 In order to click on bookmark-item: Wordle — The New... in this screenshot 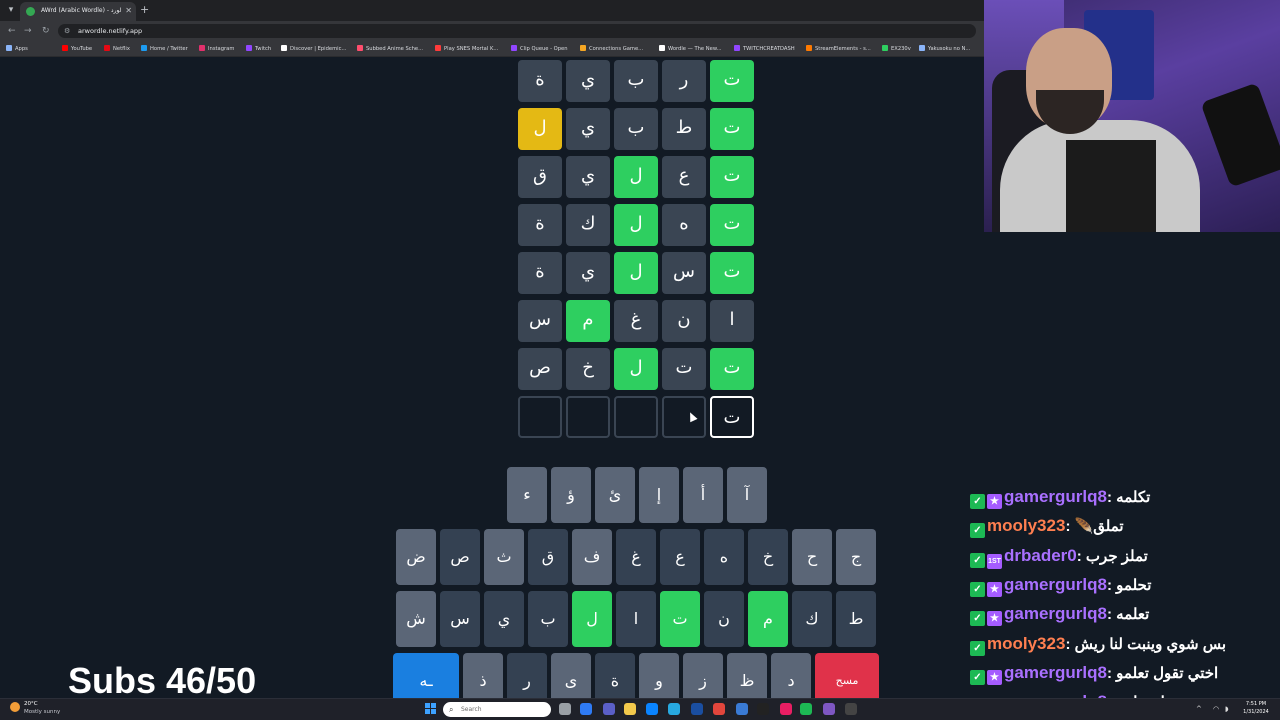, I will do `click(690, 49)`.